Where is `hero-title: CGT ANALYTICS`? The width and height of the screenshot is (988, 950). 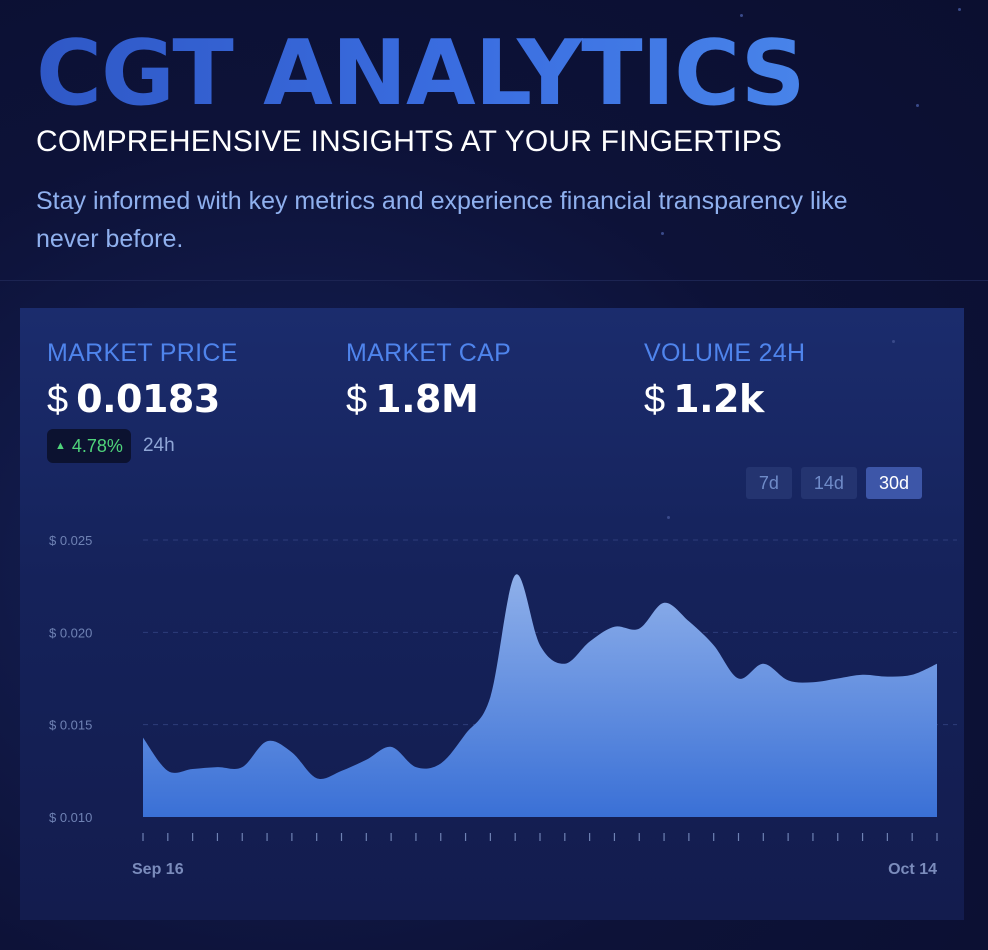
hero-title: CGT ANALYTICS is located at coordinates (506, 74).